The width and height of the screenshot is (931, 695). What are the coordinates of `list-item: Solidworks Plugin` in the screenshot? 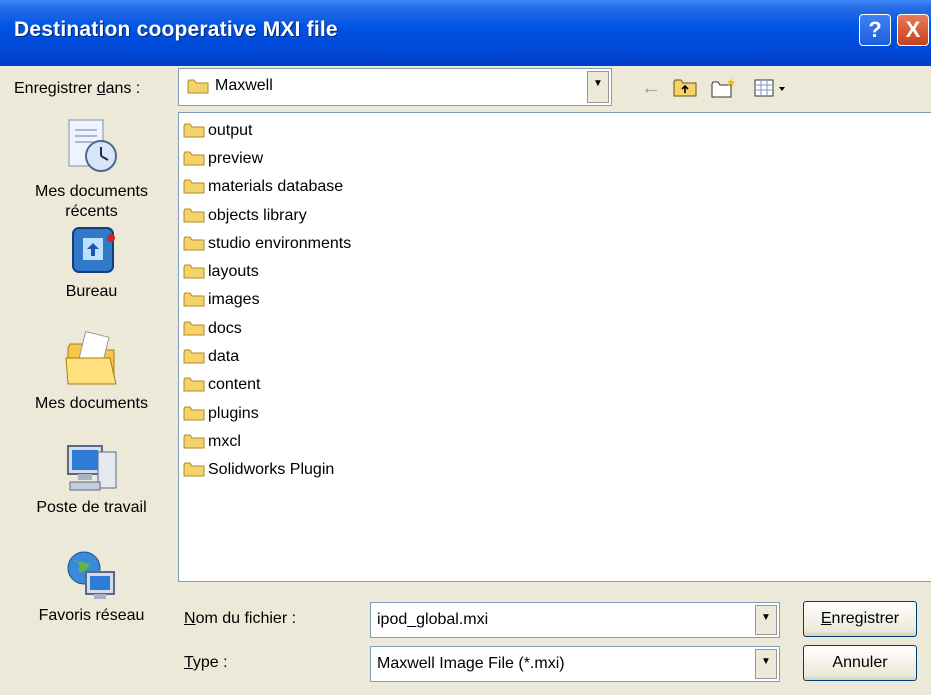 It's located at (258, 470).